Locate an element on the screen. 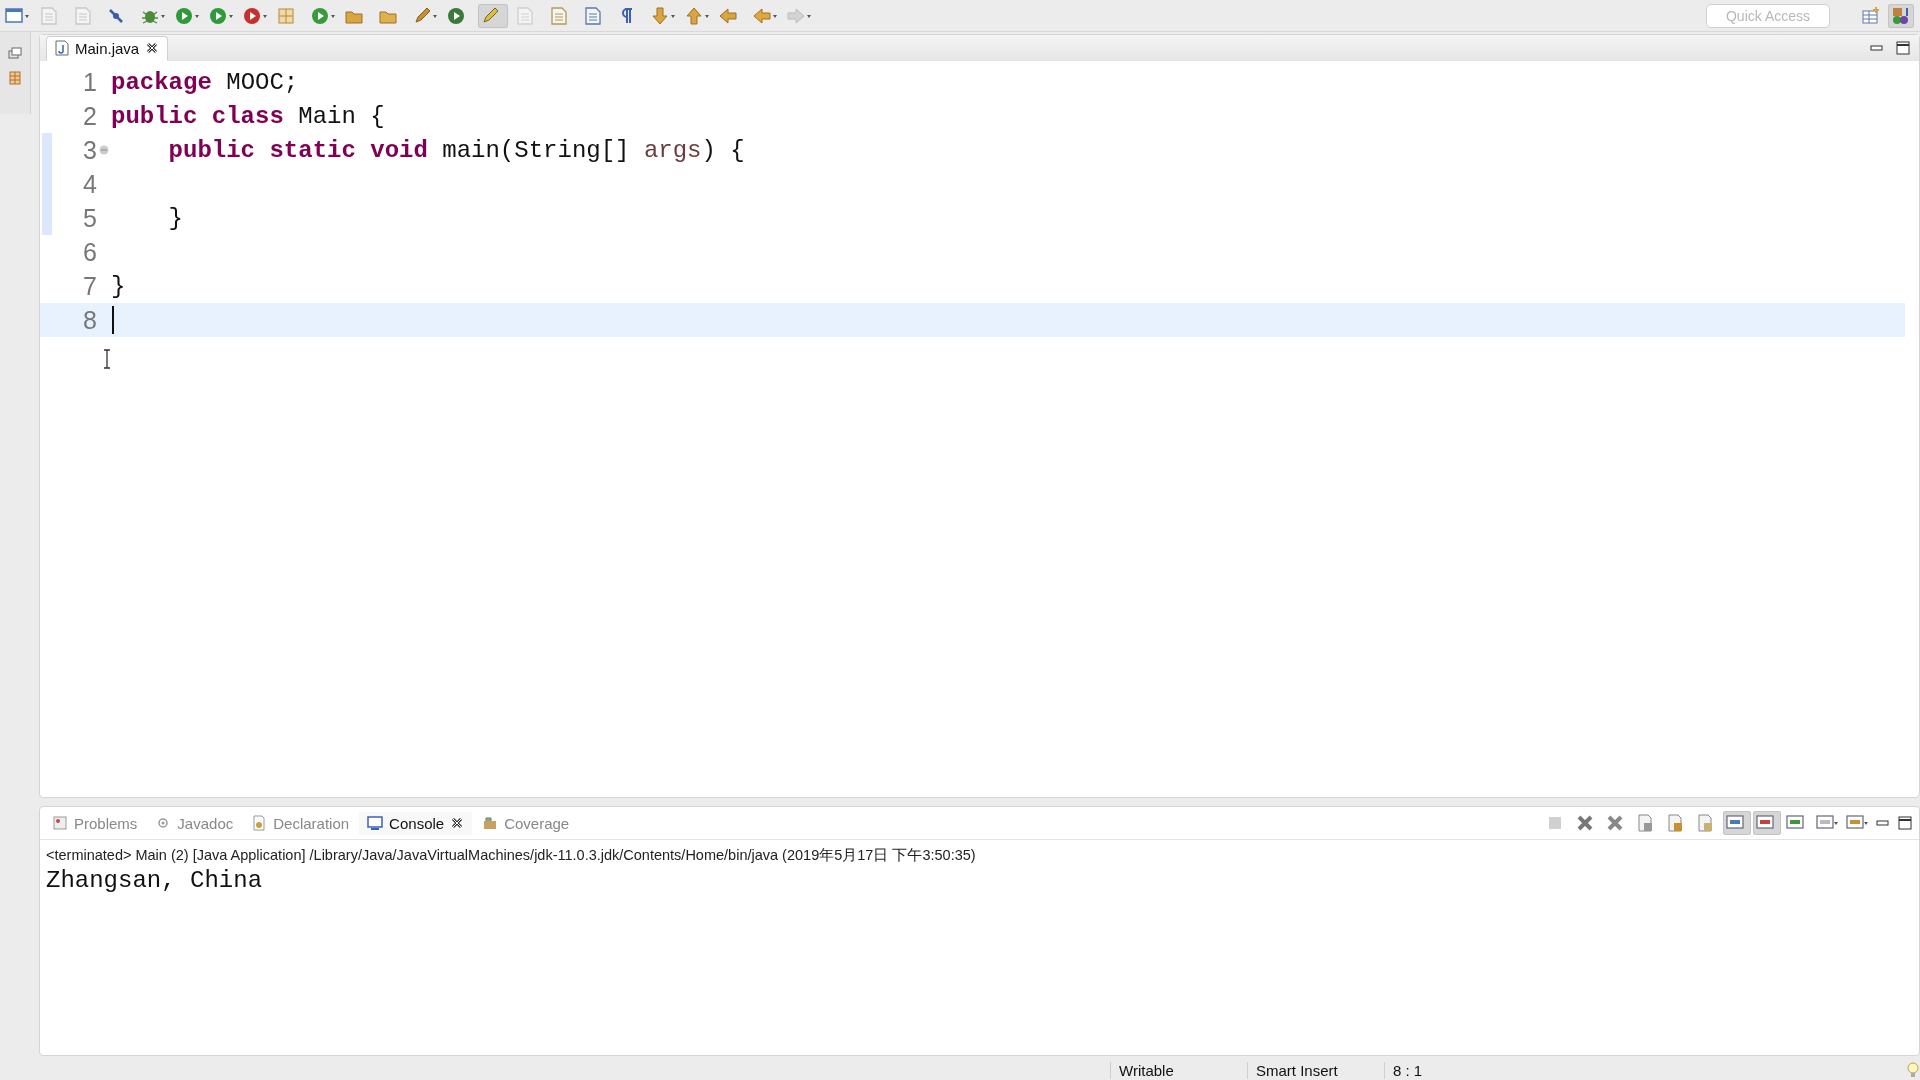  view-tab: Console is located at coordinates (416, 823).